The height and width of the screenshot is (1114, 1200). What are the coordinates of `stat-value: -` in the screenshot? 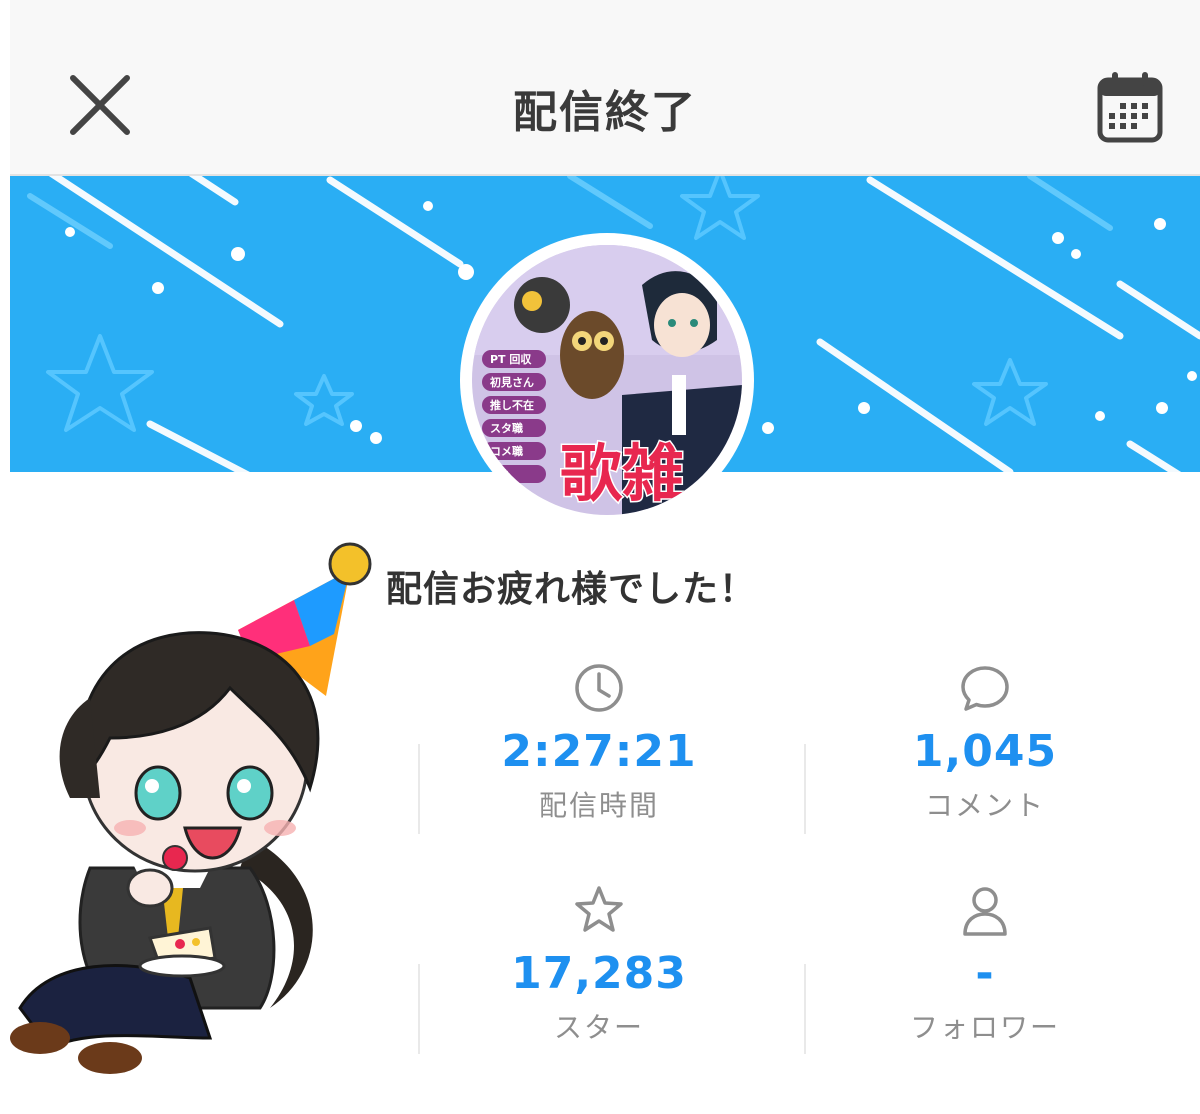 It's located at (985, 973).